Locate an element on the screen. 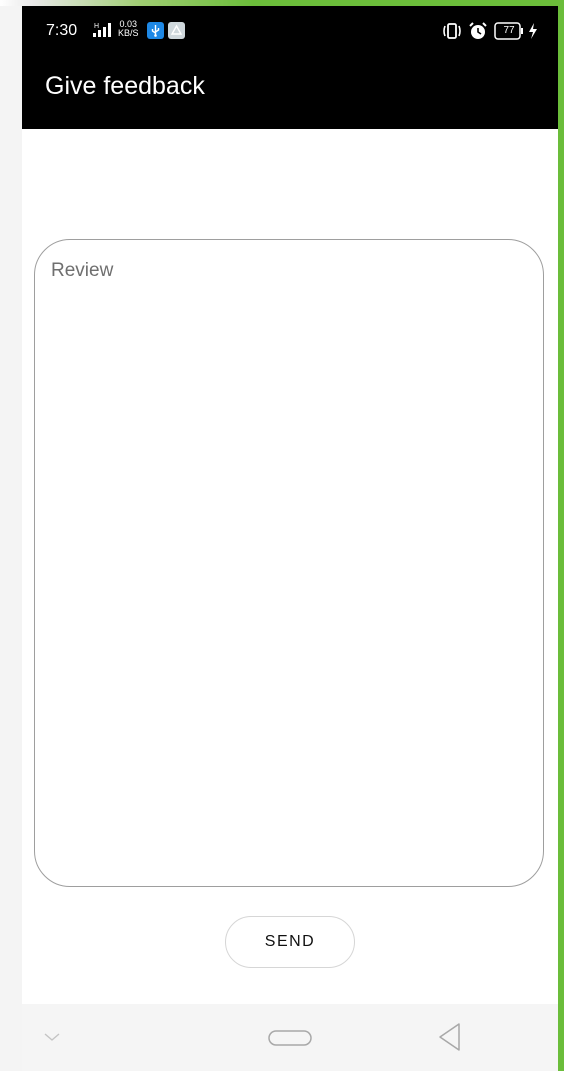 Image resolution: width=564 pixels, height=1071 pixels. navigation-bar is located at coordinates (290, 1037).